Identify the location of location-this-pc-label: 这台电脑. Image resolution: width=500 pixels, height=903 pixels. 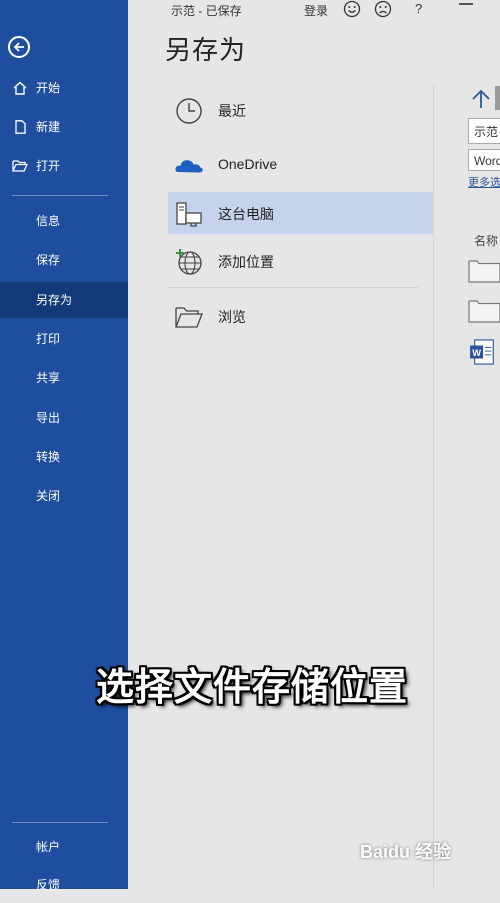
(246, 214).